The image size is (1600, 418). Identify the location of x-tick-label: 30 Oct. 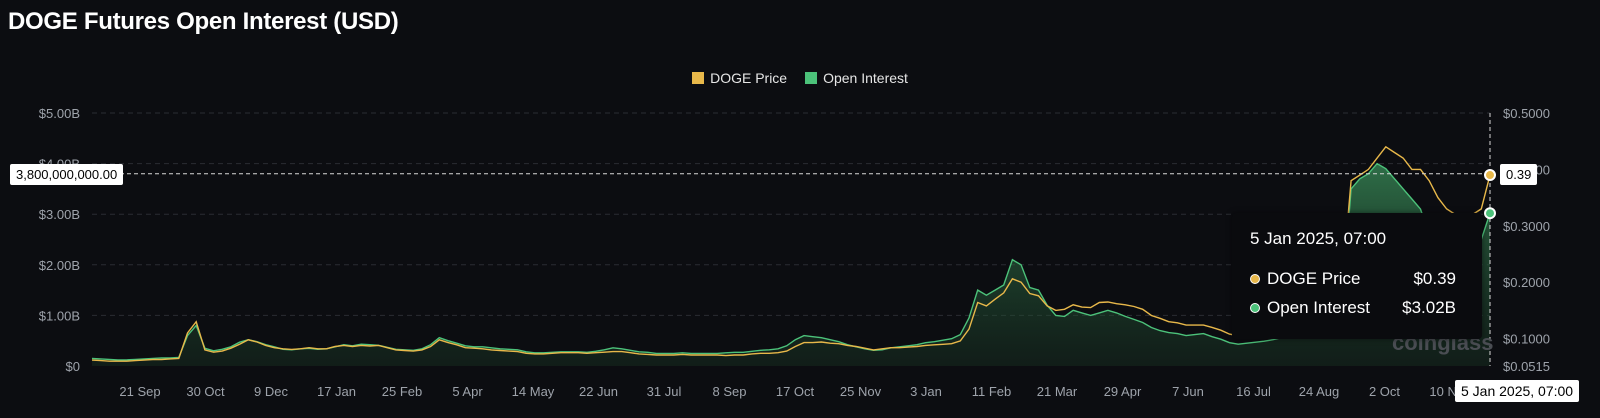
(205, 391).